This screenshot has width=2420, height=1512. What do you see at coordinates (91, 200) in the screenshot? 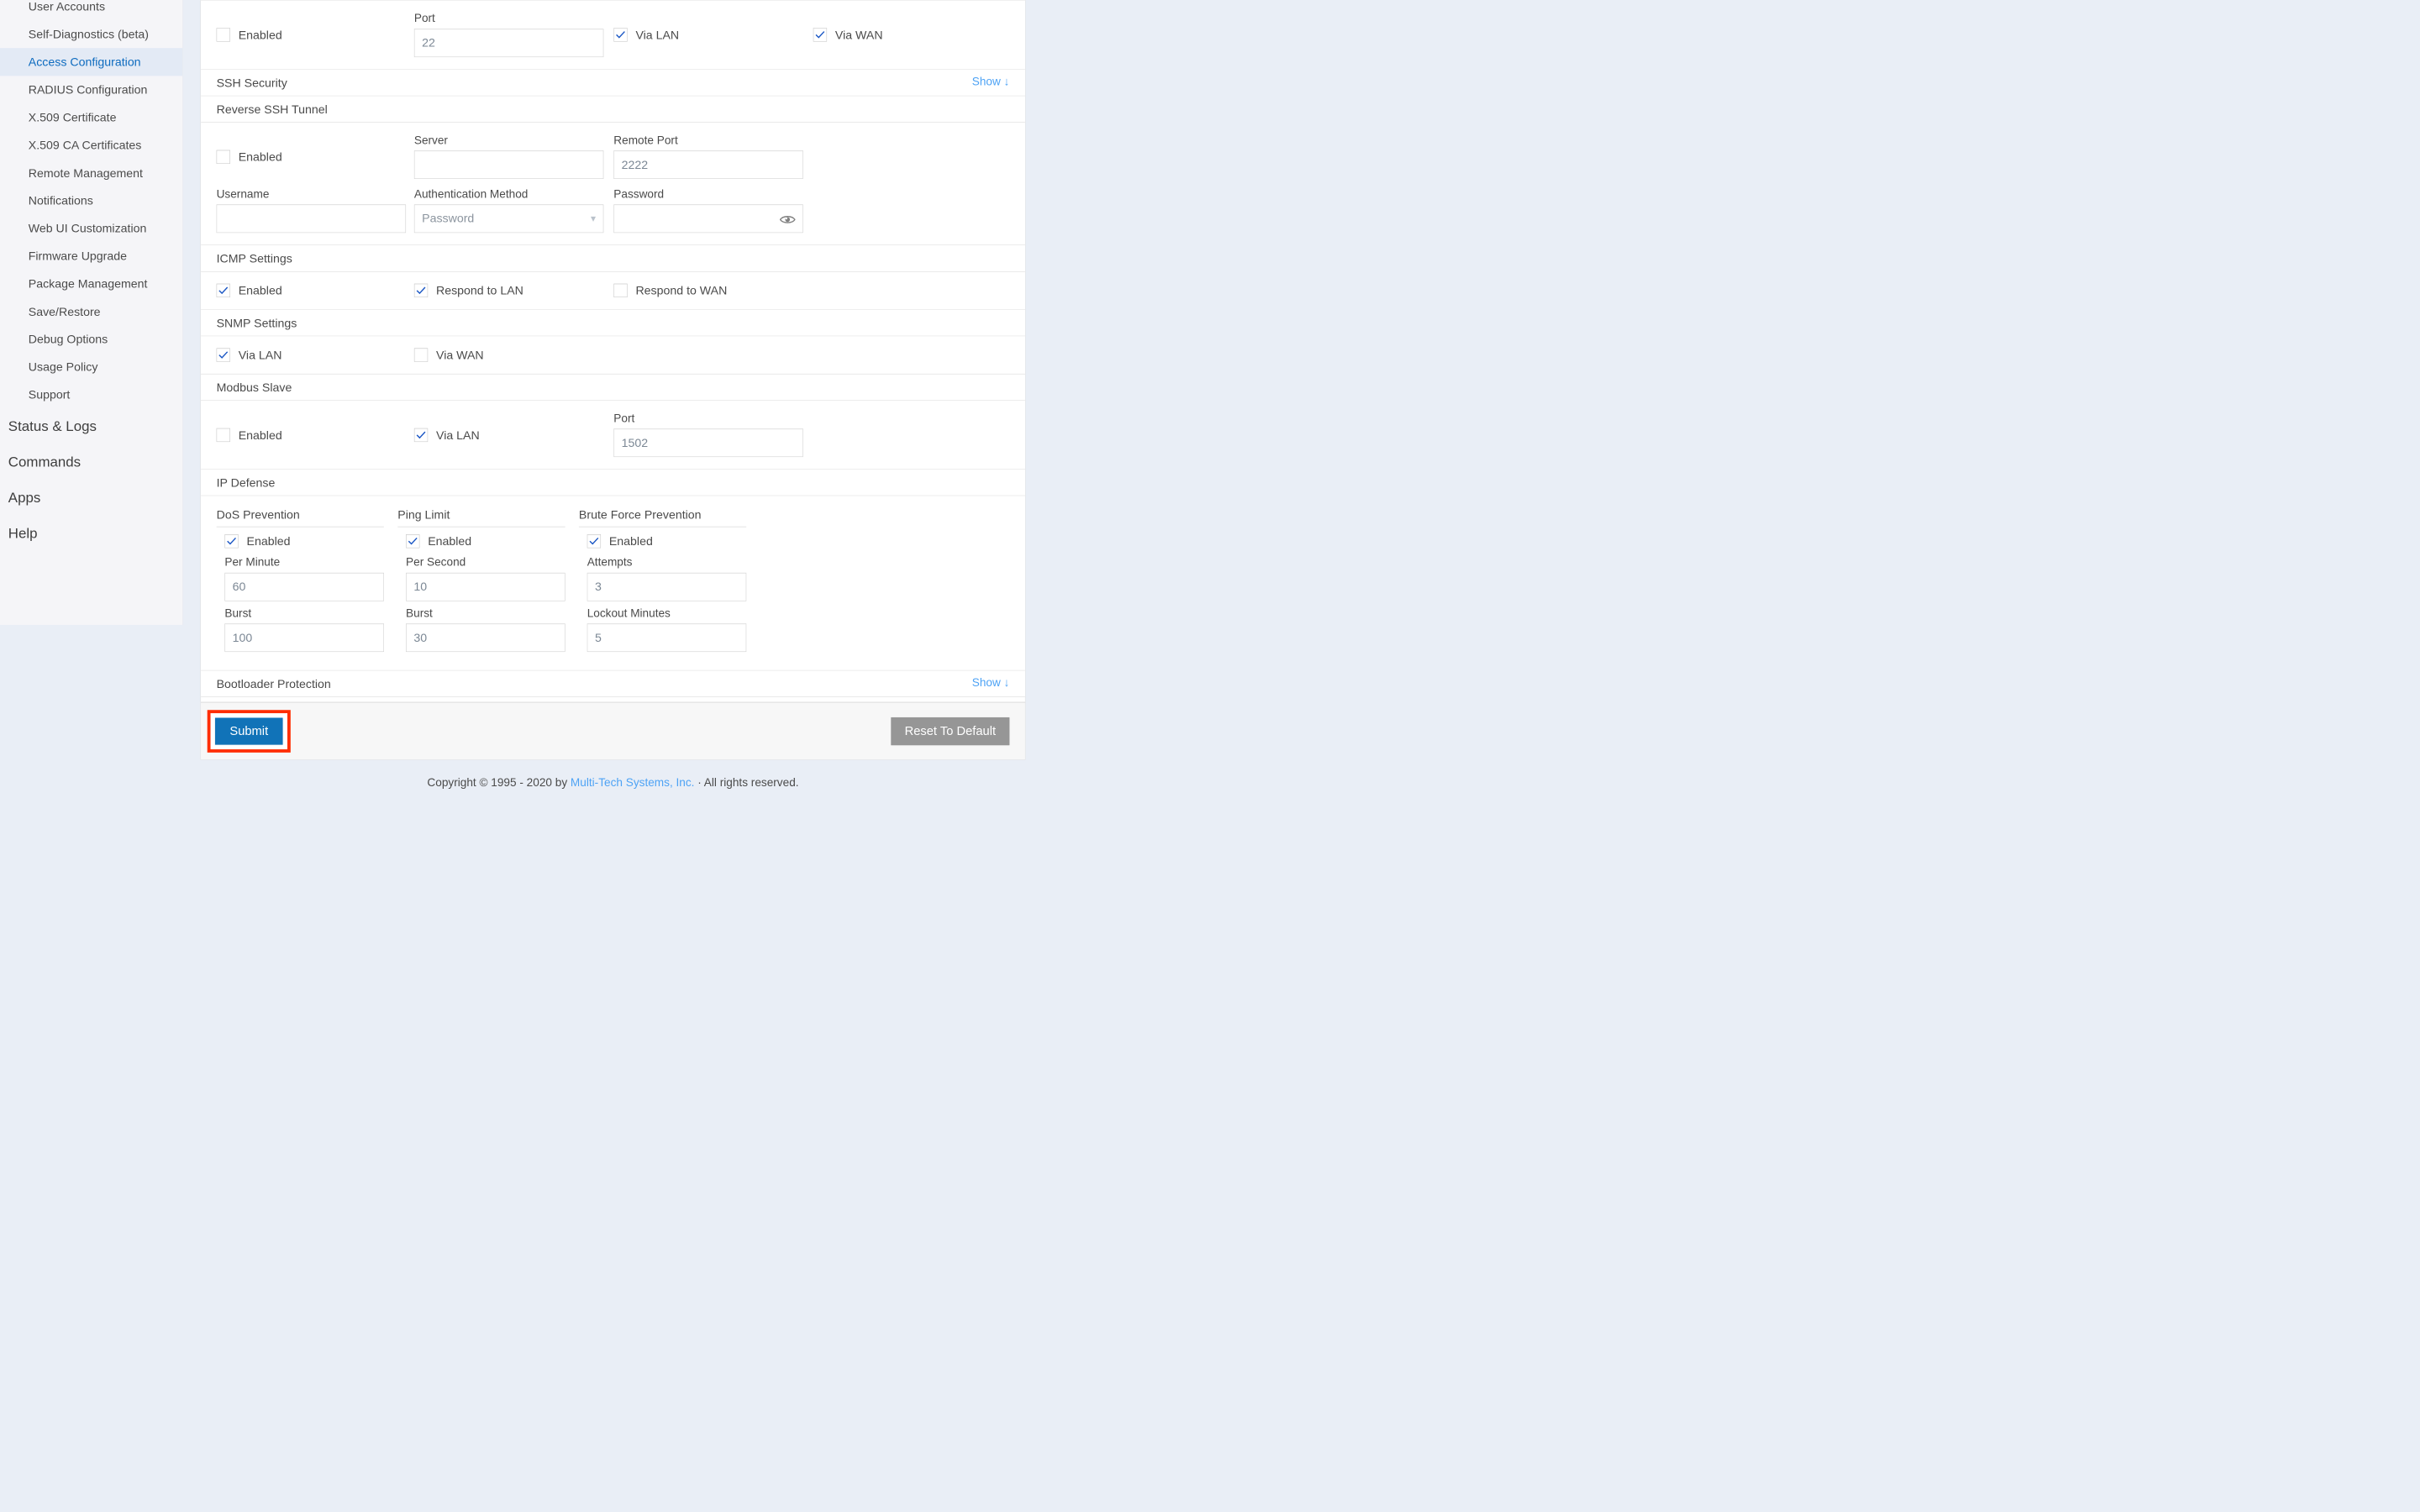
I see `sidebar-item-notifications: Notifications` at bounding box center [91, 200].